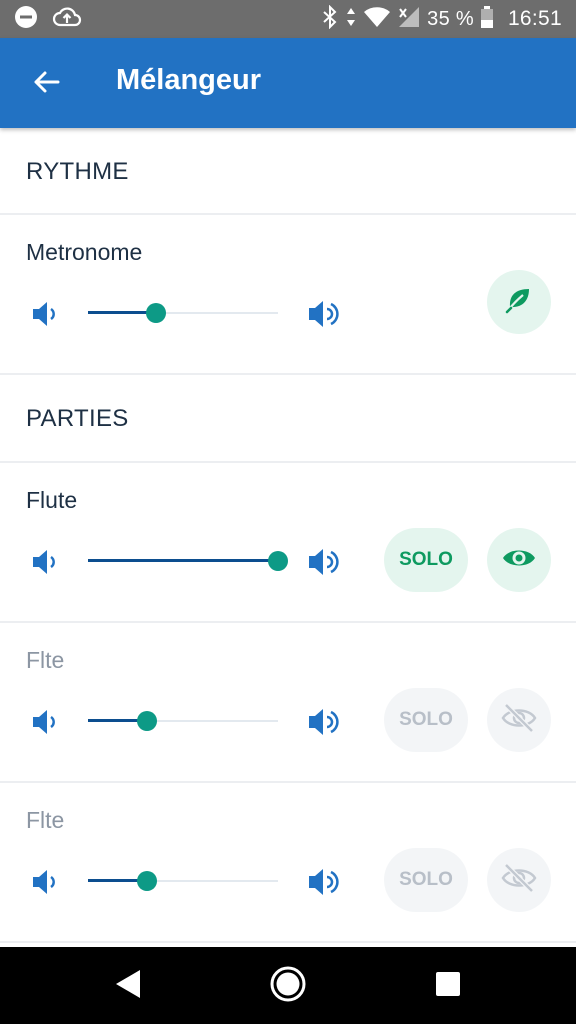 This screenshot has width=576, height=1024. What do you see at coordinates (487, 19) in the screenshot?
I see `battery-icon` at bounding box center [487, 19].